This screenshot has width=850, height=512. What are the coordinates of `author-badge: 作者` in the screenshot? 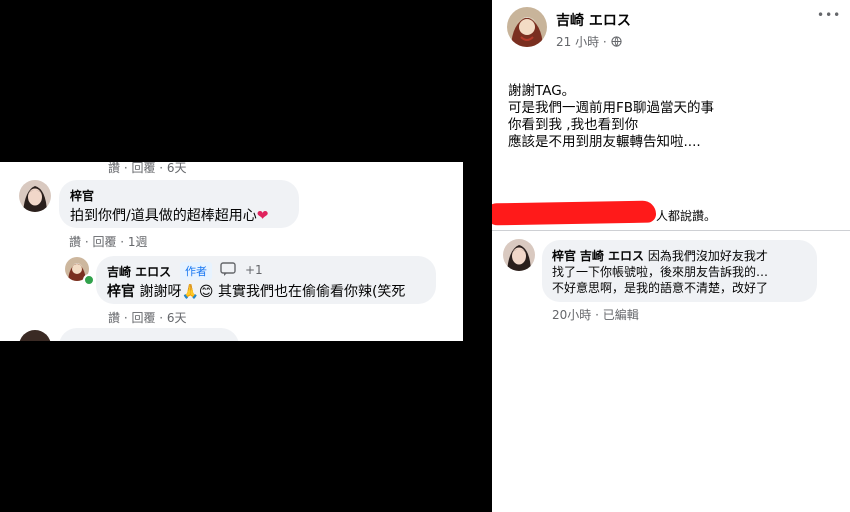 It's located at (196, 271).